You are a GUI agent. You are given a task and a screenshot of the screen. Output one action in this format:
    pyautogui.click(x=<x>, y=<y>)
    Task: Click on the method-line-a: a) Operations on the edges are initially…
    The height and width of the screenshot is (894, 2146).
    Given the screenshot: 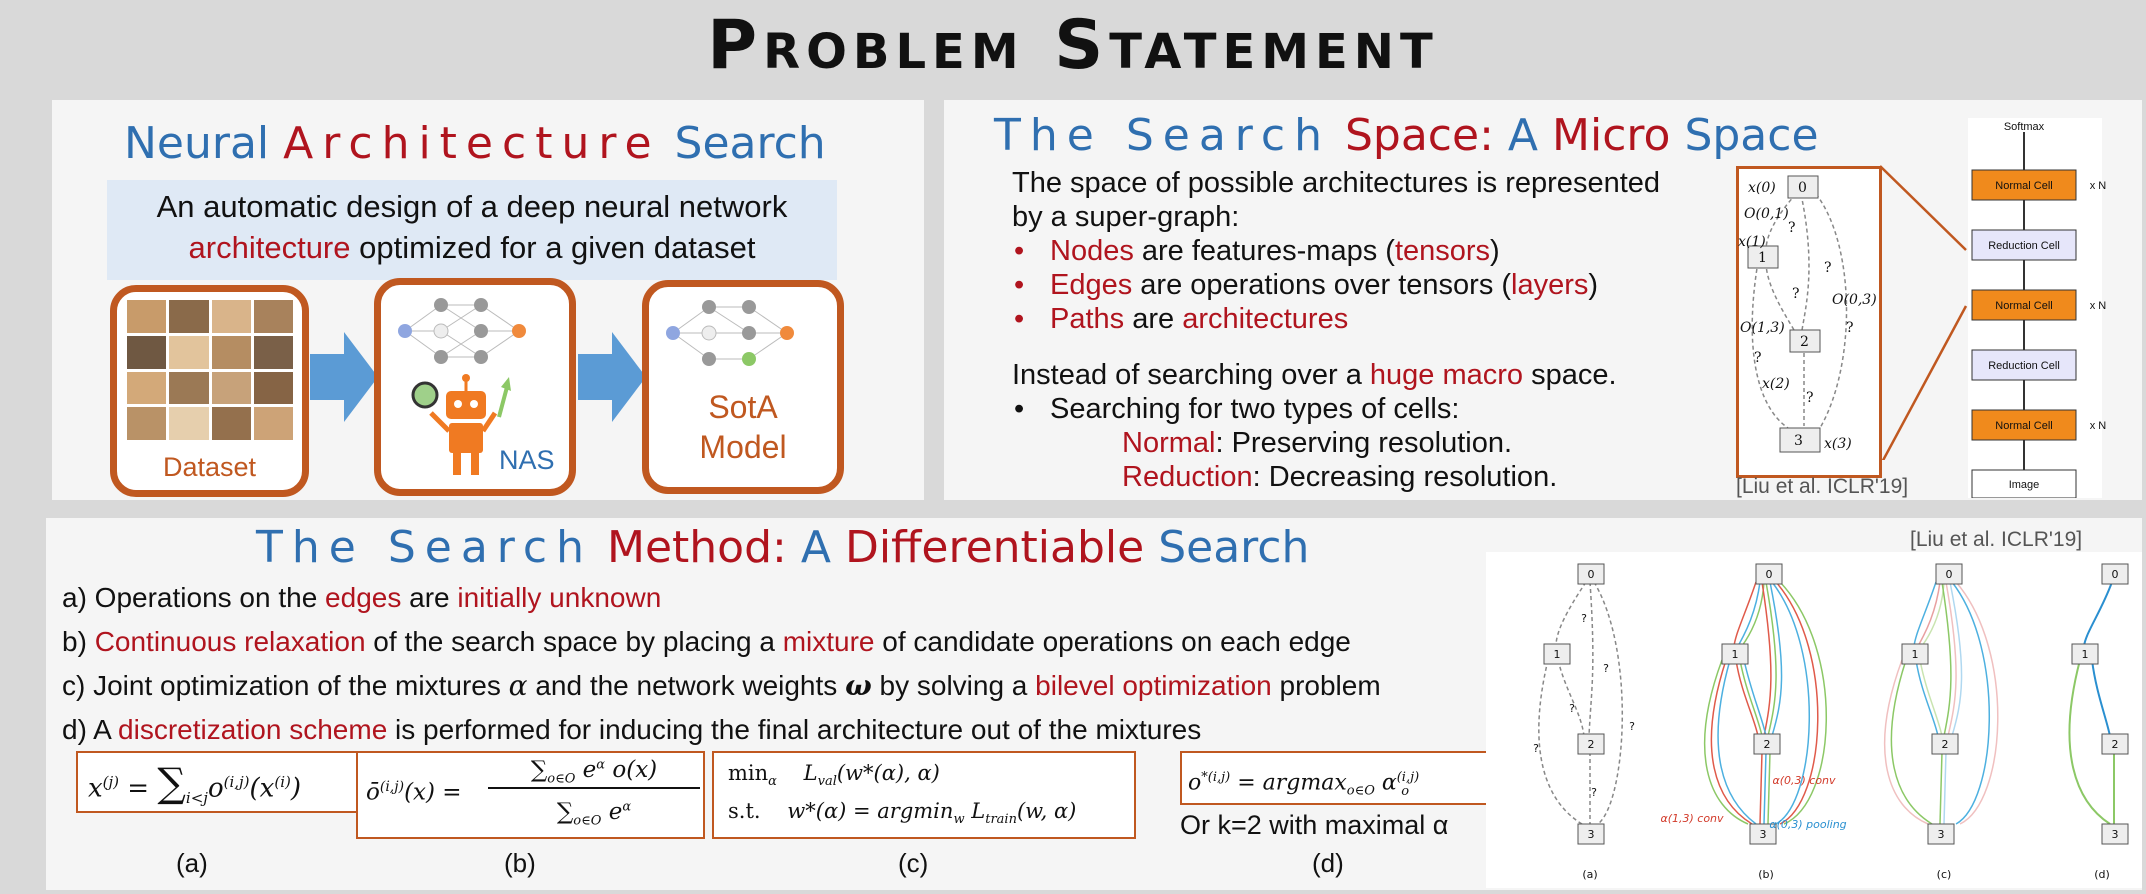 What is the action you would take?
    pyautogui.click(x=362, y=597)
    